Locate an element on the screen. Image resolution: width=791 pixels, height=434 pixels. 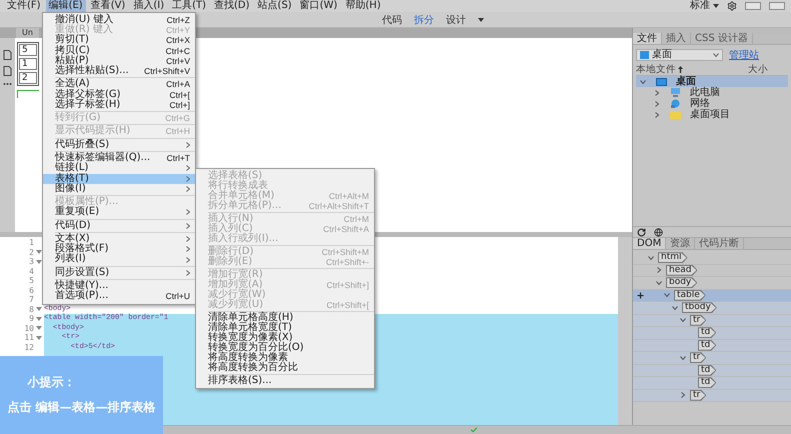
menu-item: 拷贝(C) Ctrl+C is located at coordinates (119, 51).